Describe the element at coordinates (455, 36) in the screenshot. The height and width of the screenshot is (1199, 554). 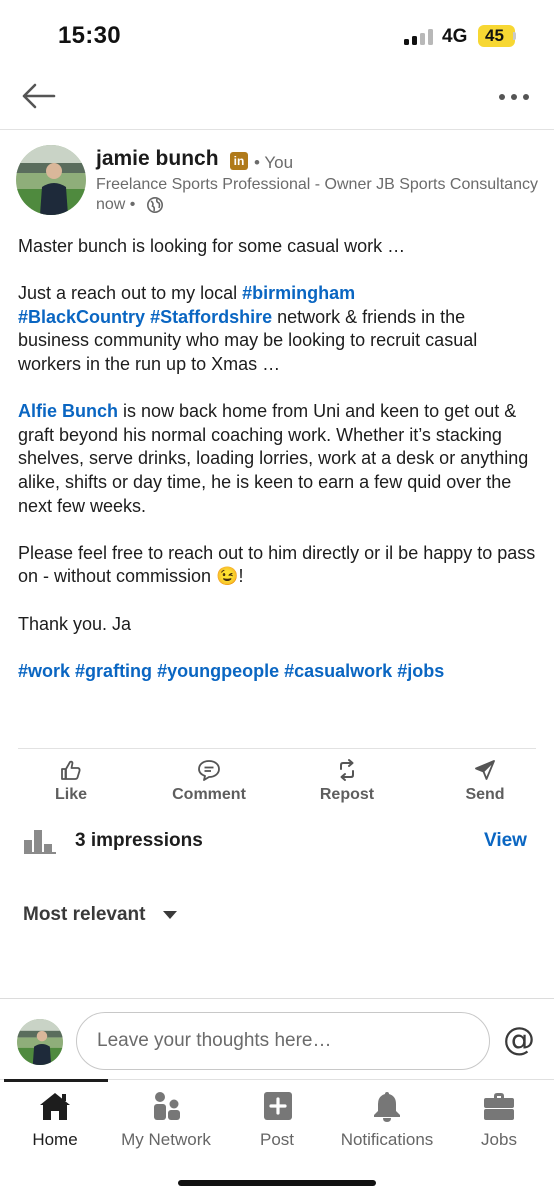
I see `network-type: 4G` at that location.